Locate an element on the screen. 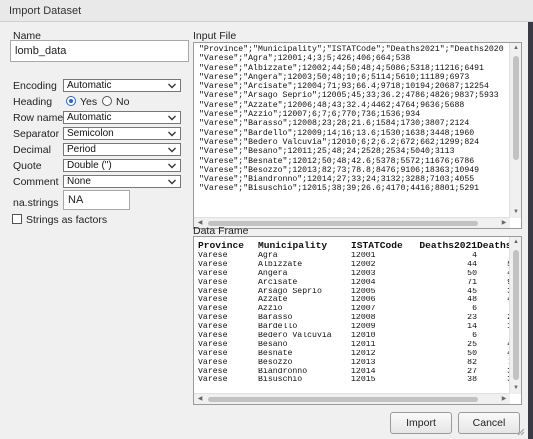 This screenshot has height=439, width=533. separator-value: Semicolon is located at coordinates (90, 133).